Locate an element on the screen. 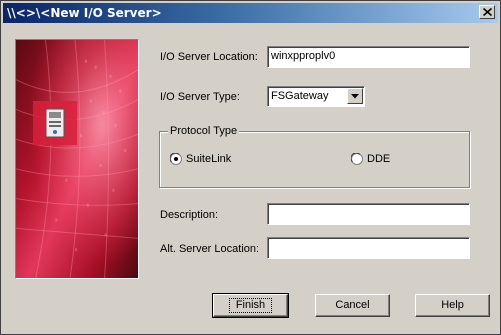 The width and height of the screenshot is (501, 335). server-location-input: winxpproplv0 is located at coordinates (368, 57).